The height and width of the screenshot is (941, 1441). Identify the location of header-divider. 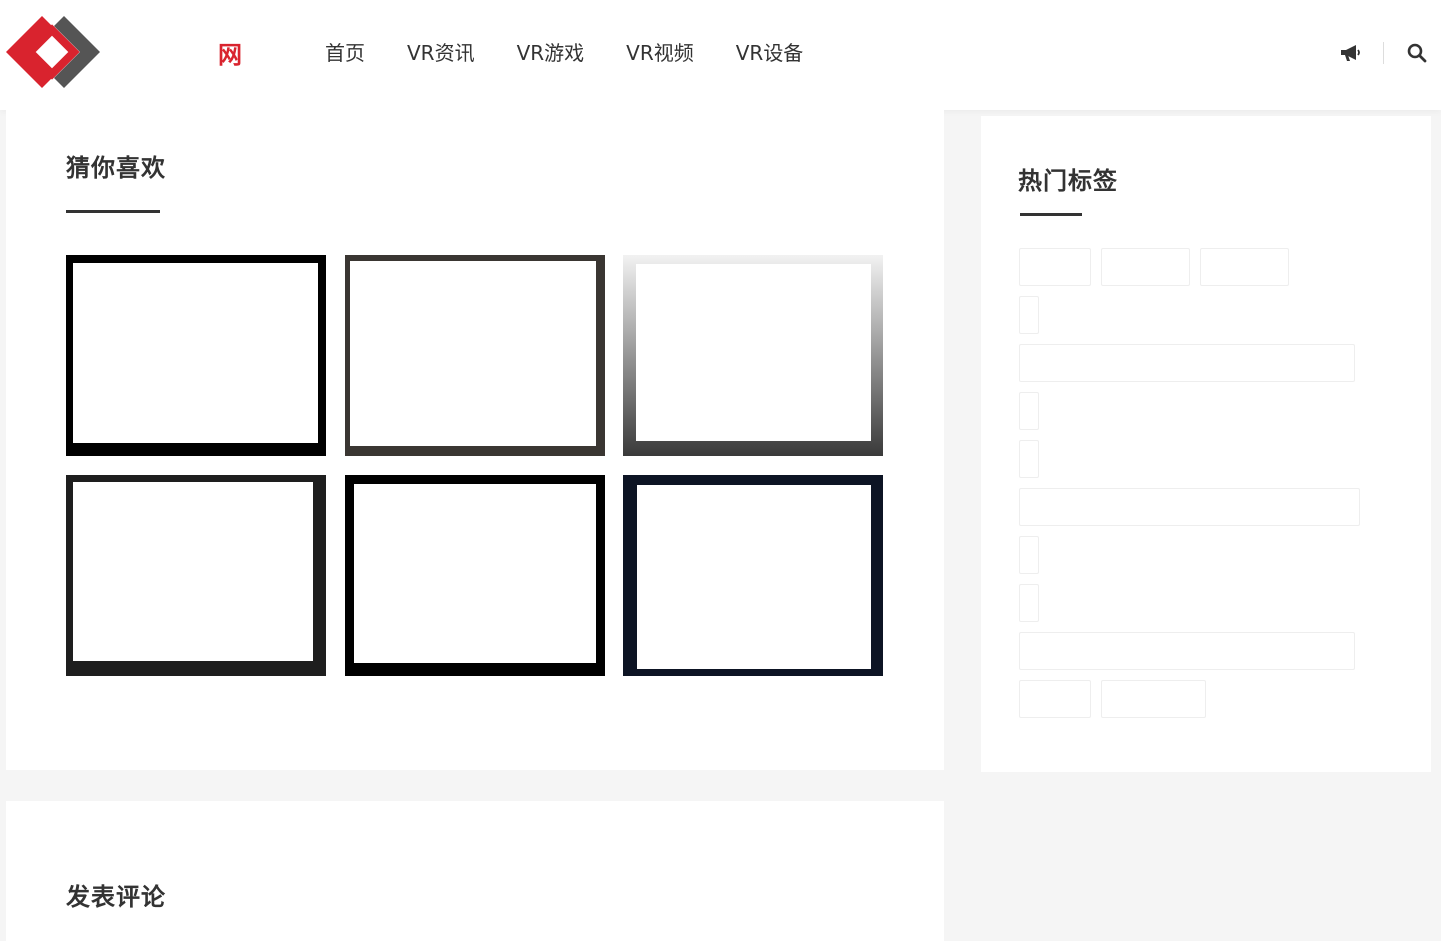
(1383, 53).